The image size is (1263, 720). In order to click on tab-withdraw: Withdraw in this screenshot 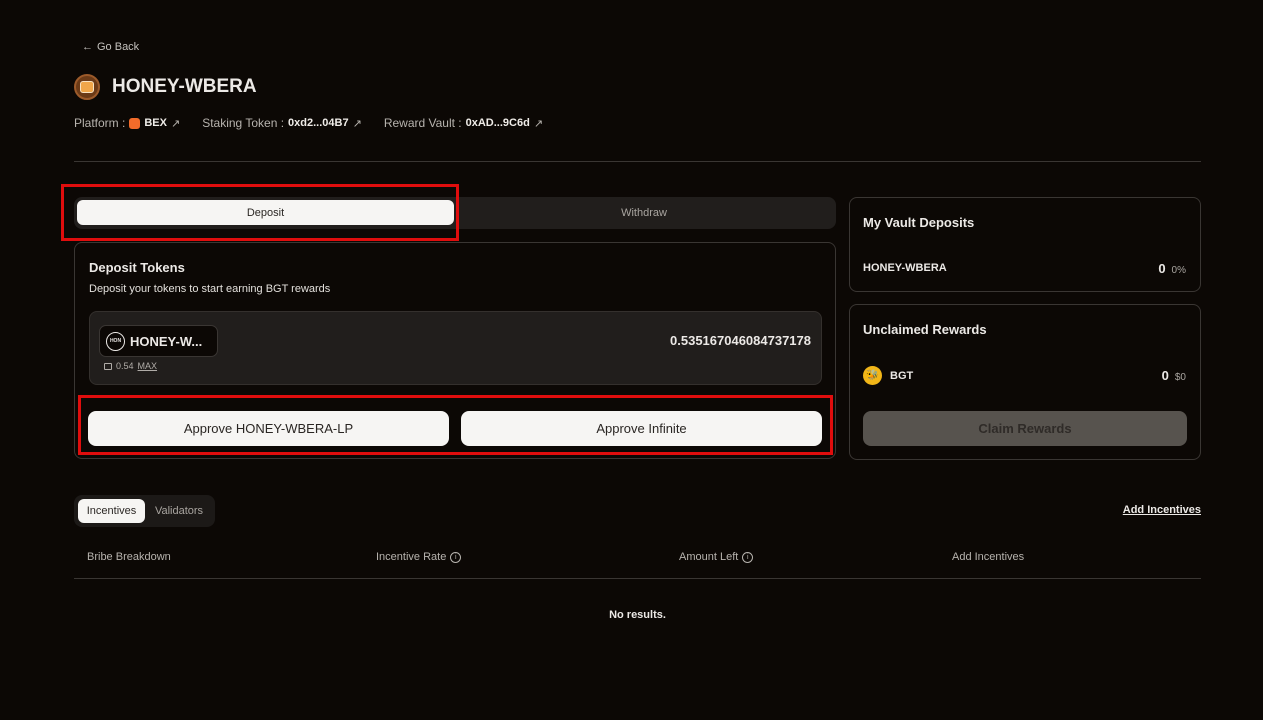, I will do `click(644, 212)`.